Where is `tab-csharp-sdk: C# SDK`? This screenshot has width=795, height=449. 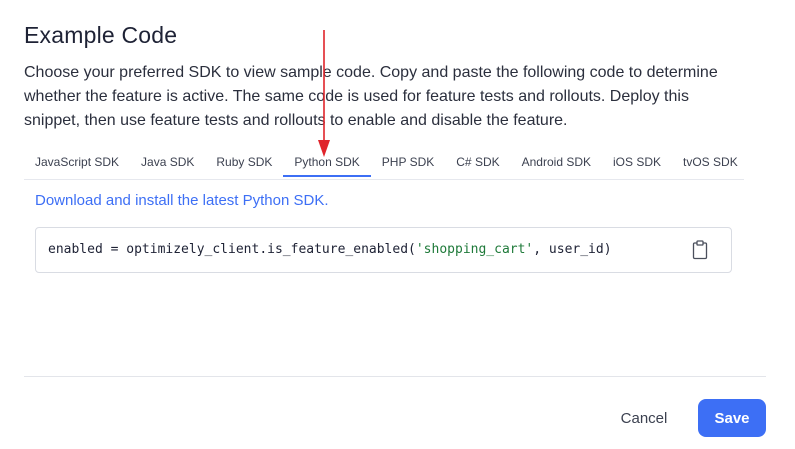
tab-csharp-sdk: C# SDK is located at coordinates (477, 162).